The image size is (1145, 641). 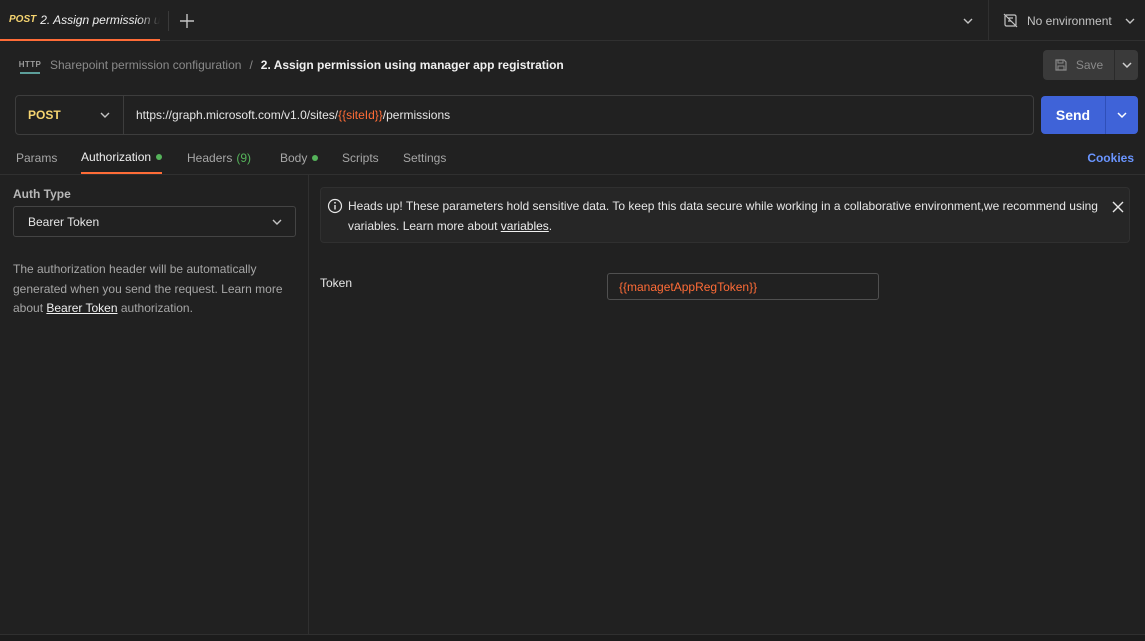 What do you see at coordinates (988, 20) in the screenshot?
I see `env-separator` at bounding box center [988, 20].